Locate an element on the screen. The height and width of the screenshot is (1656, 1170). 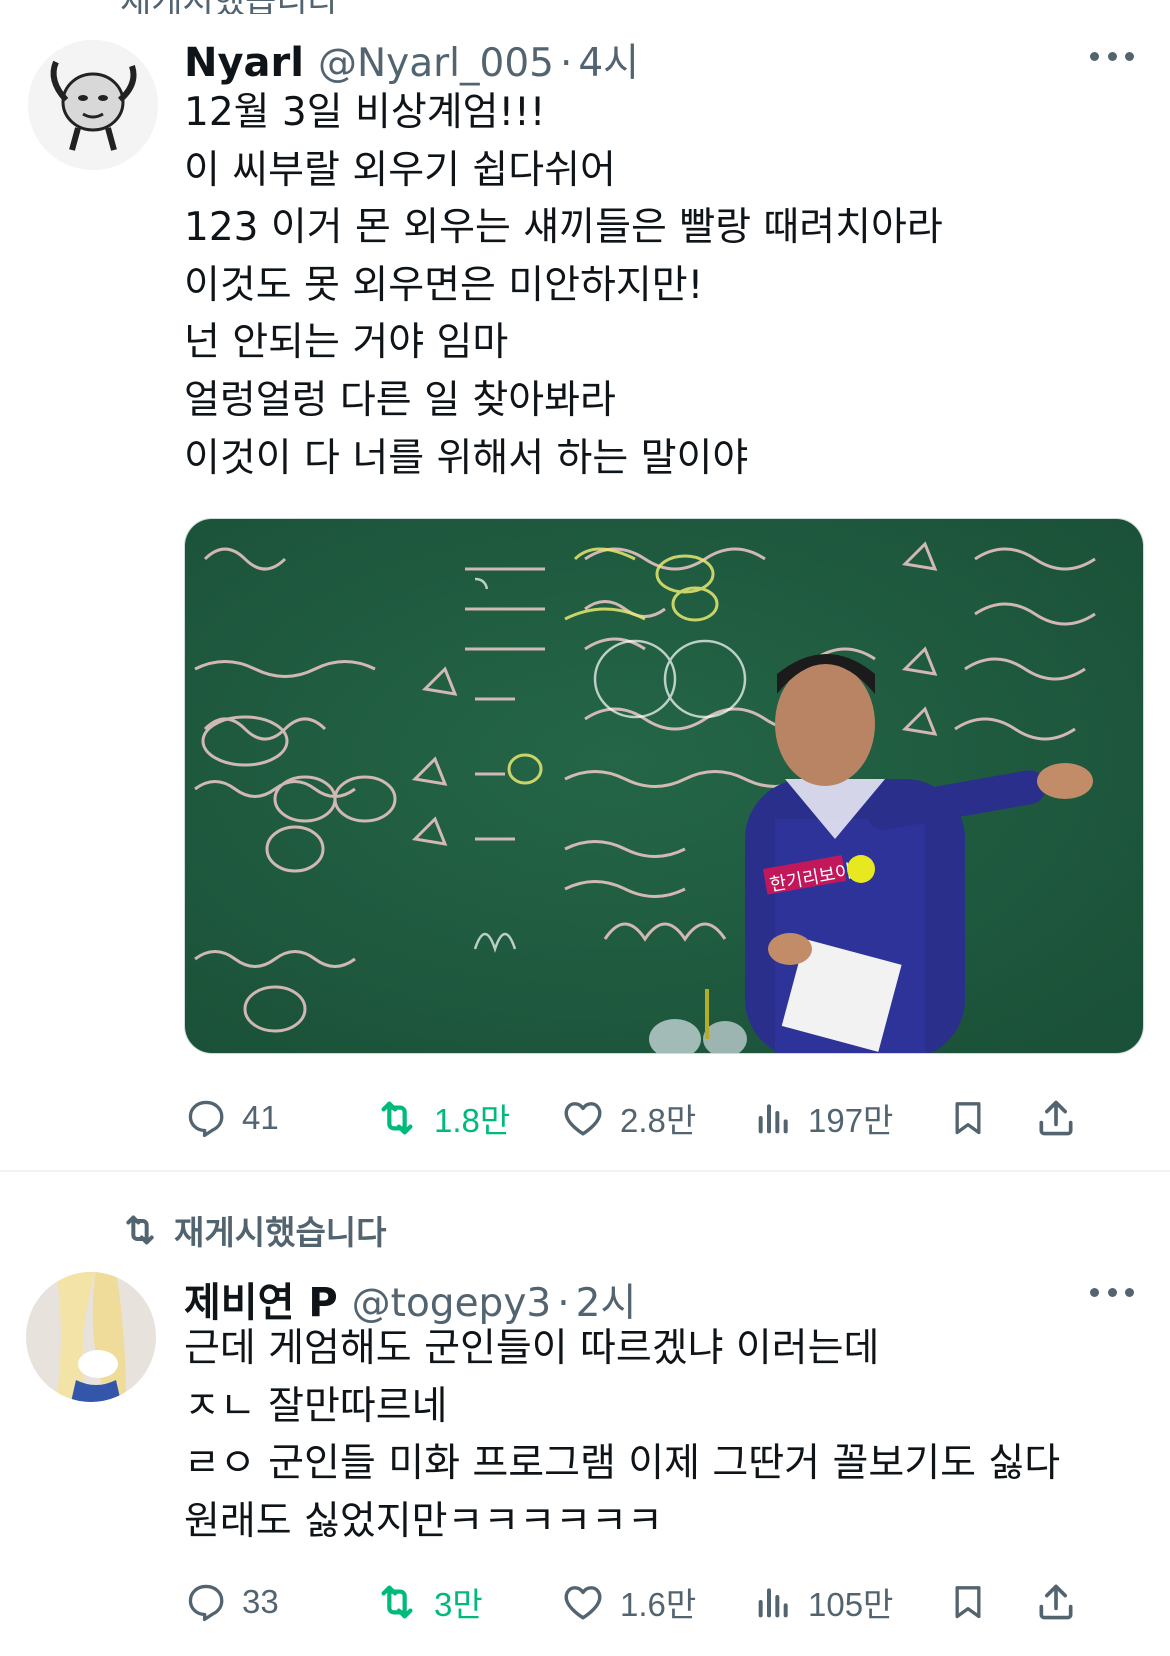
retweet-button: 1.8만 is located at coordinates (442, 1118).